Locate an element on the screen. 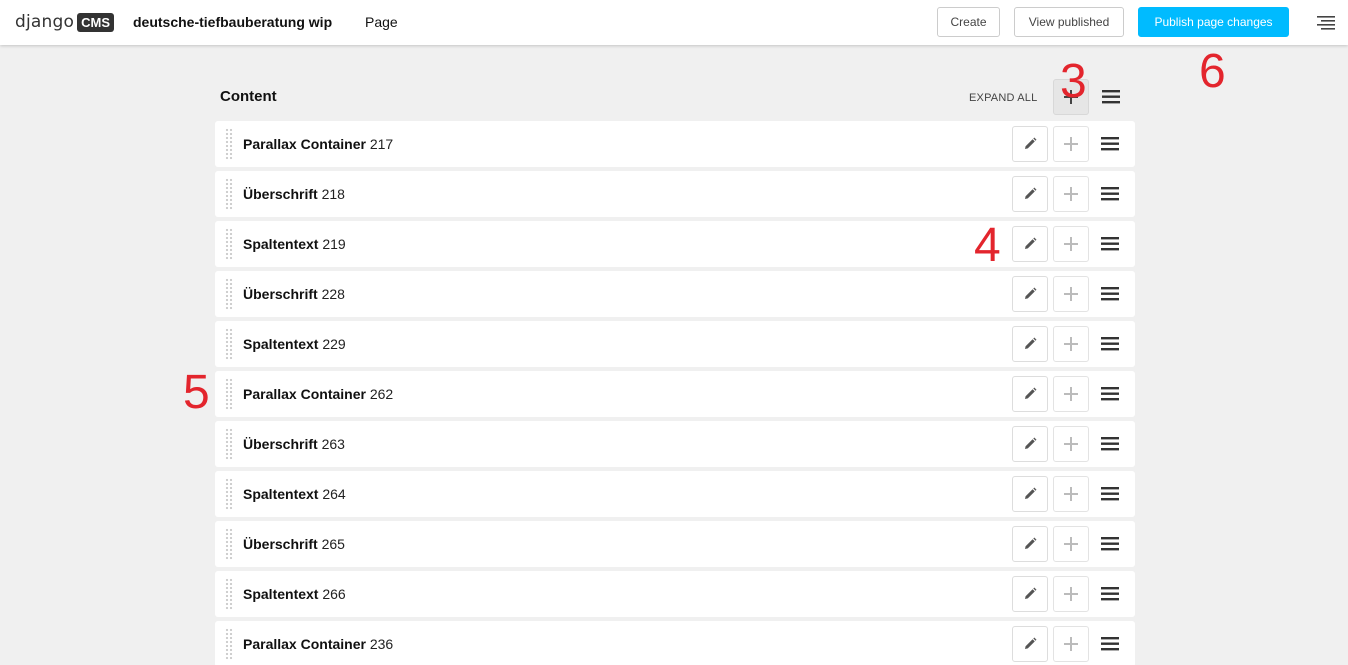 The width and height of the screenshot is (1348, 665). plugin-label: Überschrift 263 is located at coordinates (294, 444).